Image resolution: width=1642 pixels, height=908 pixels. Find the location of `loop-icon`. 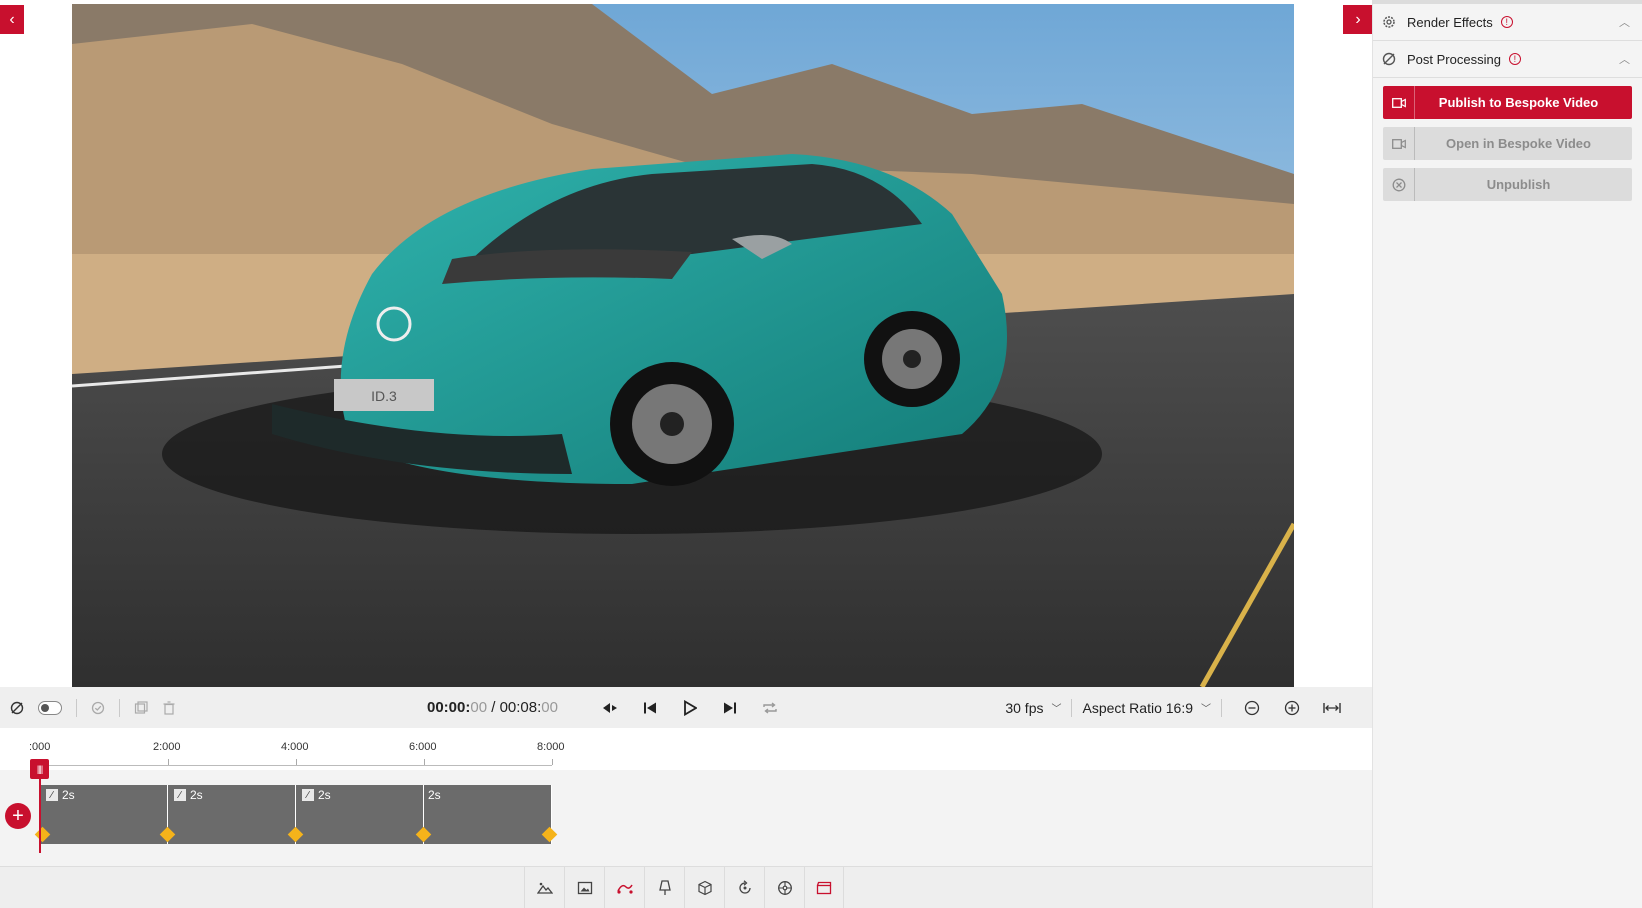

loop-icon is located at coordinates (770, 708).